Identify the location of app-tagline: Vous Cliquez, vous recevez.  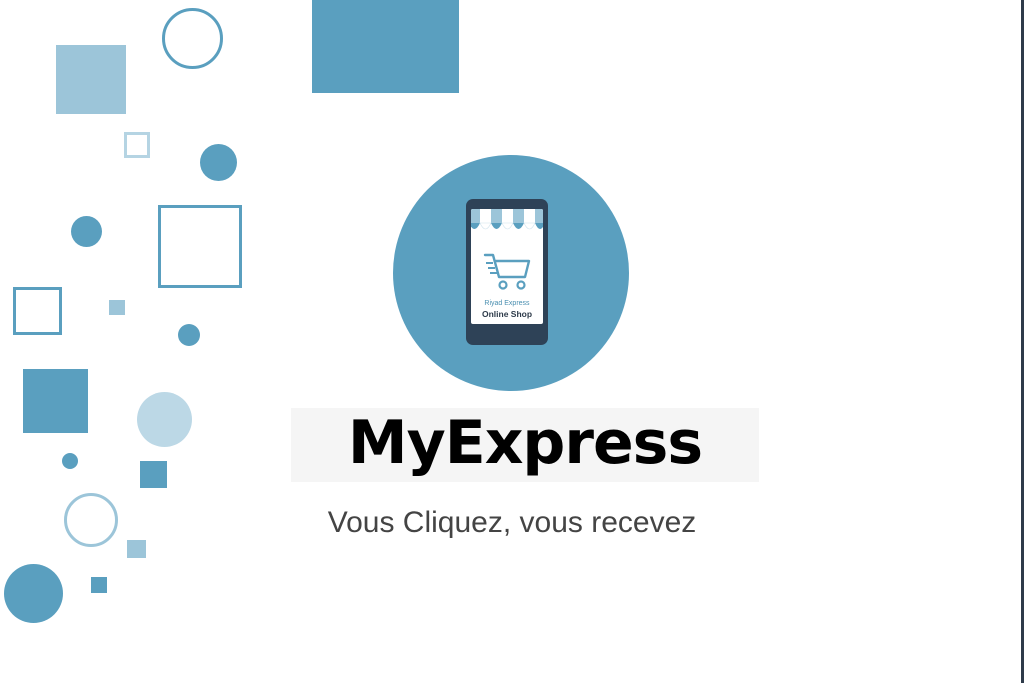
(512, 522).